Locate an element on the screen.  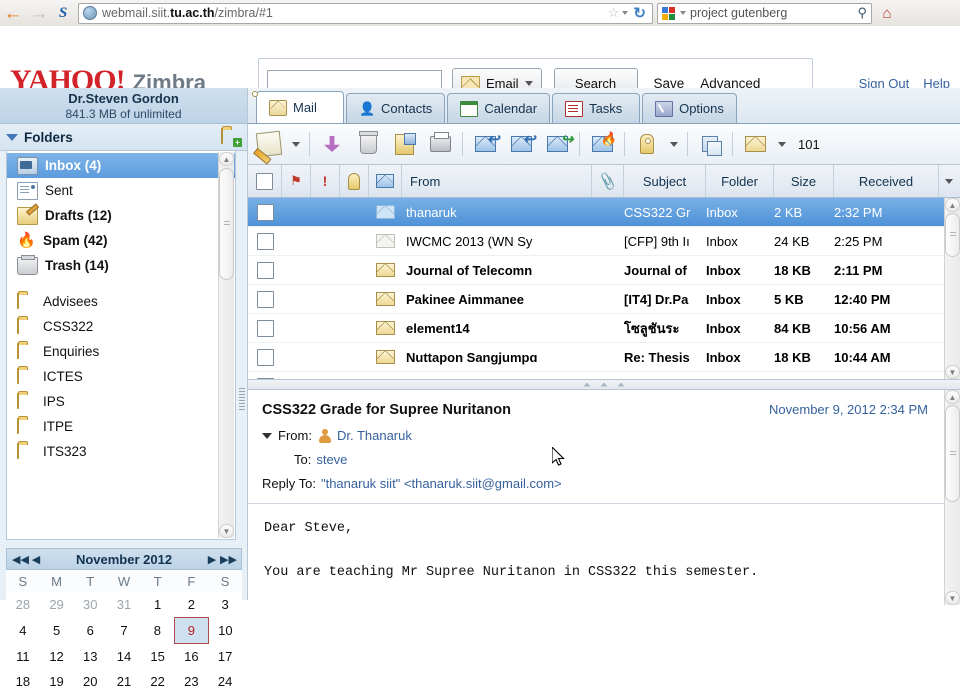
calendar-day: 10 is located at coordinates (225, 631).